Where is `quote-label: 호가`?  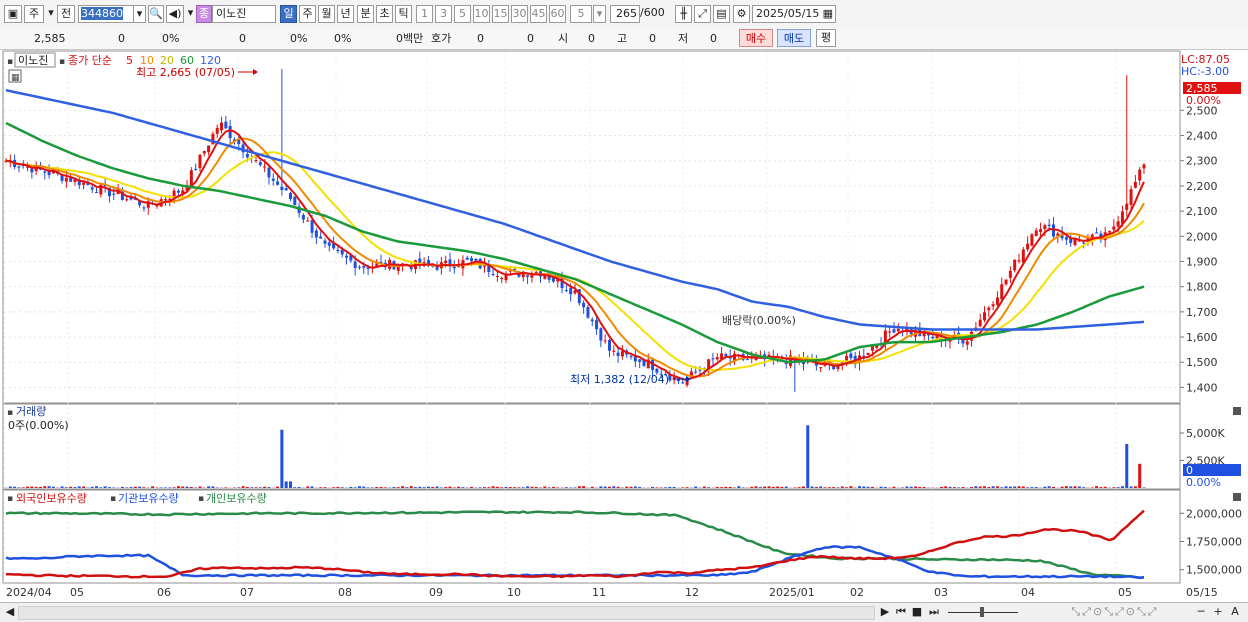
quote-label: 호가 is located at coordinates (441, 38).